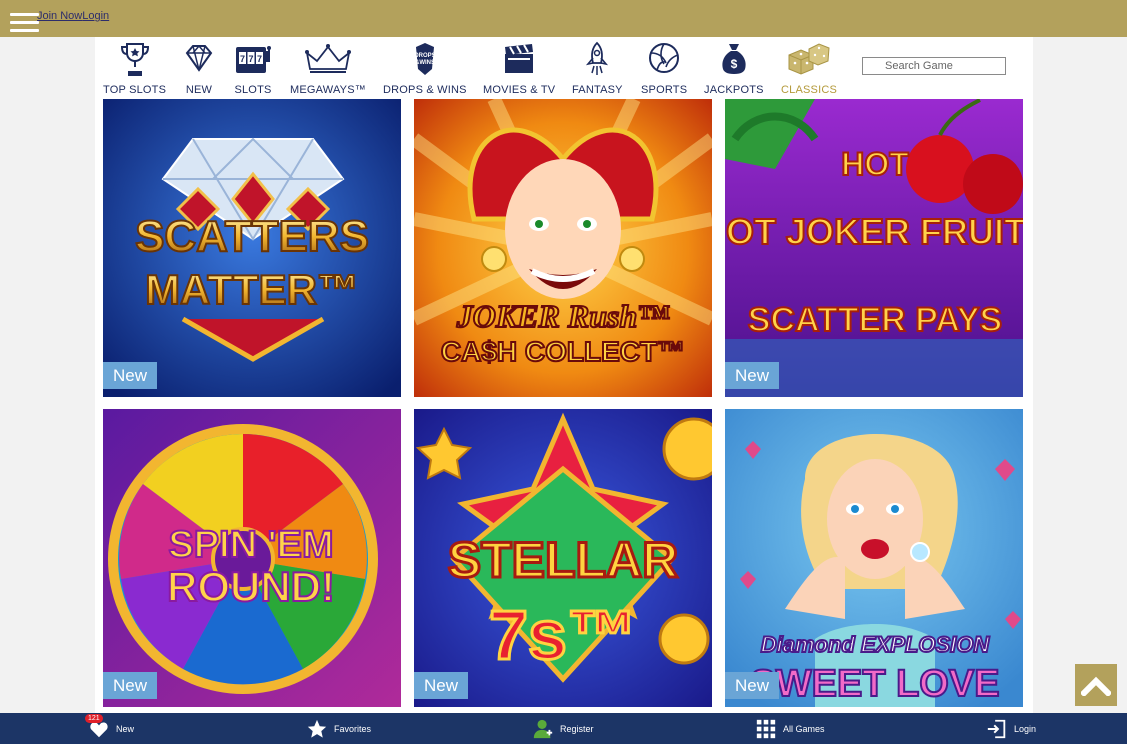  What do you see at coordinates (424, 56) in the screenshot?
I see `svg-text: DROPS` at bounding box center [424, 56].